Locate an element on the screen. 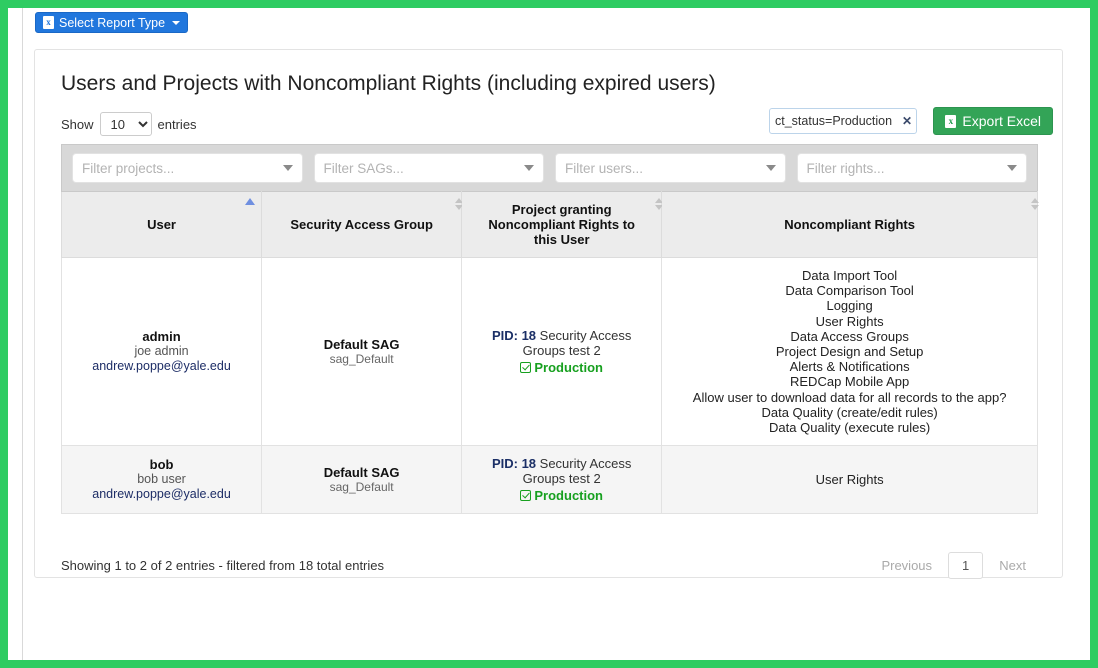 The height and width of the screenshot is (668, 1098). select-report-type-button: Select Report Type is located at coordinates (112, 22).